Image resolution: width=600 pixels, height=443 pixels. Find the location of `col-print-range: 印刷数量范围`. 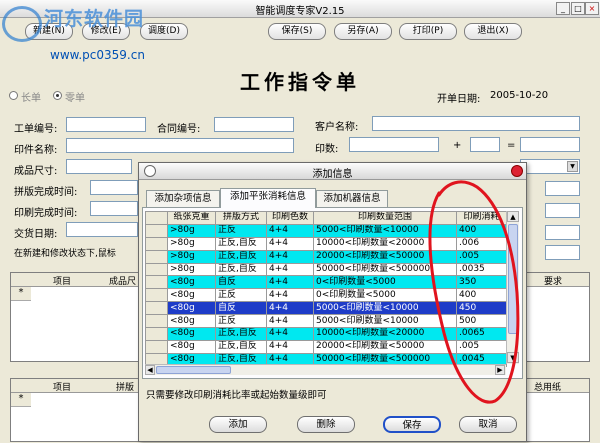

col-print-range: 印刷数量范围 is located at coordinates (385, 218).